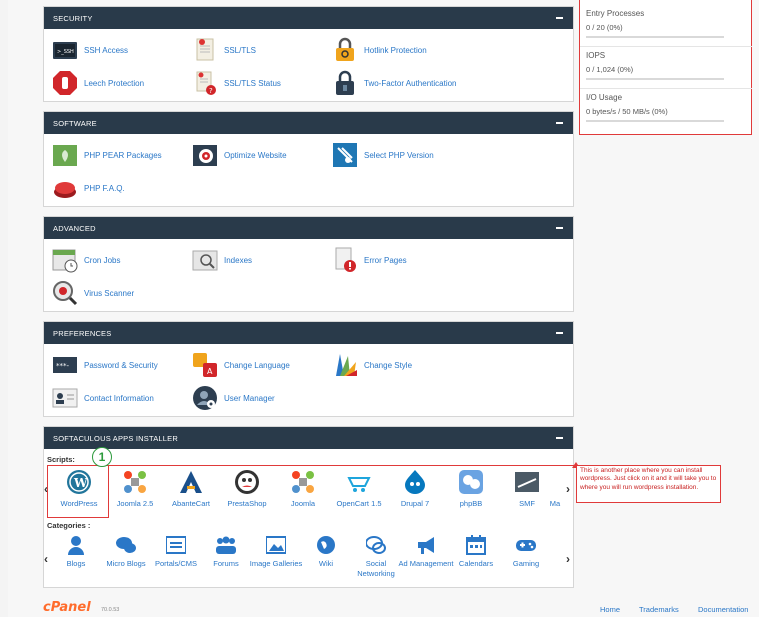  Describe the element at coordinates (222, 260) in the screenshot. I see `indexes-link: Indexes` at that location.